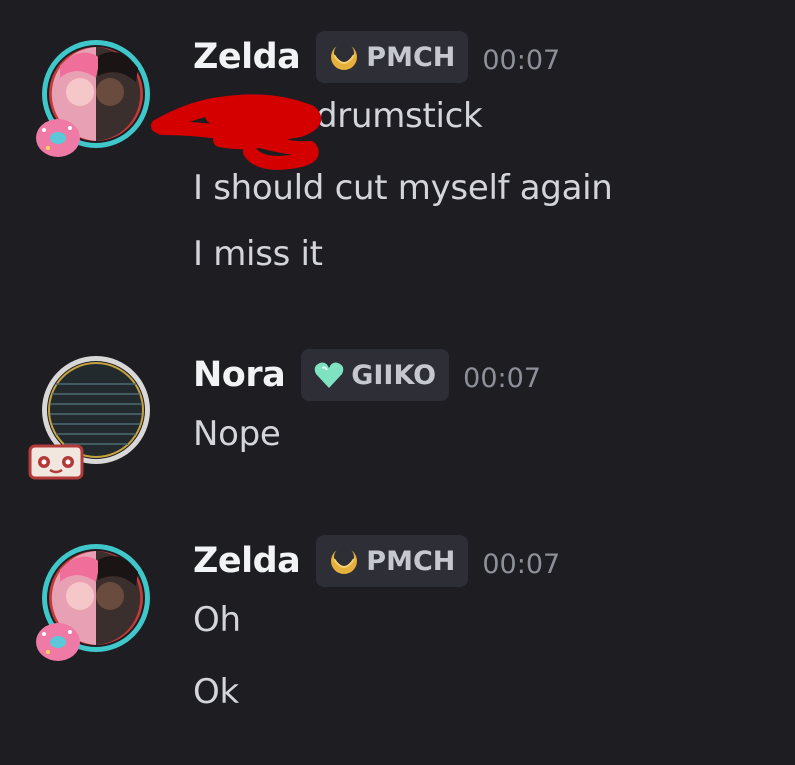 The height and width of the screenshot is (765, 795). I want to click on message-text: Oh, so click(217, 620).